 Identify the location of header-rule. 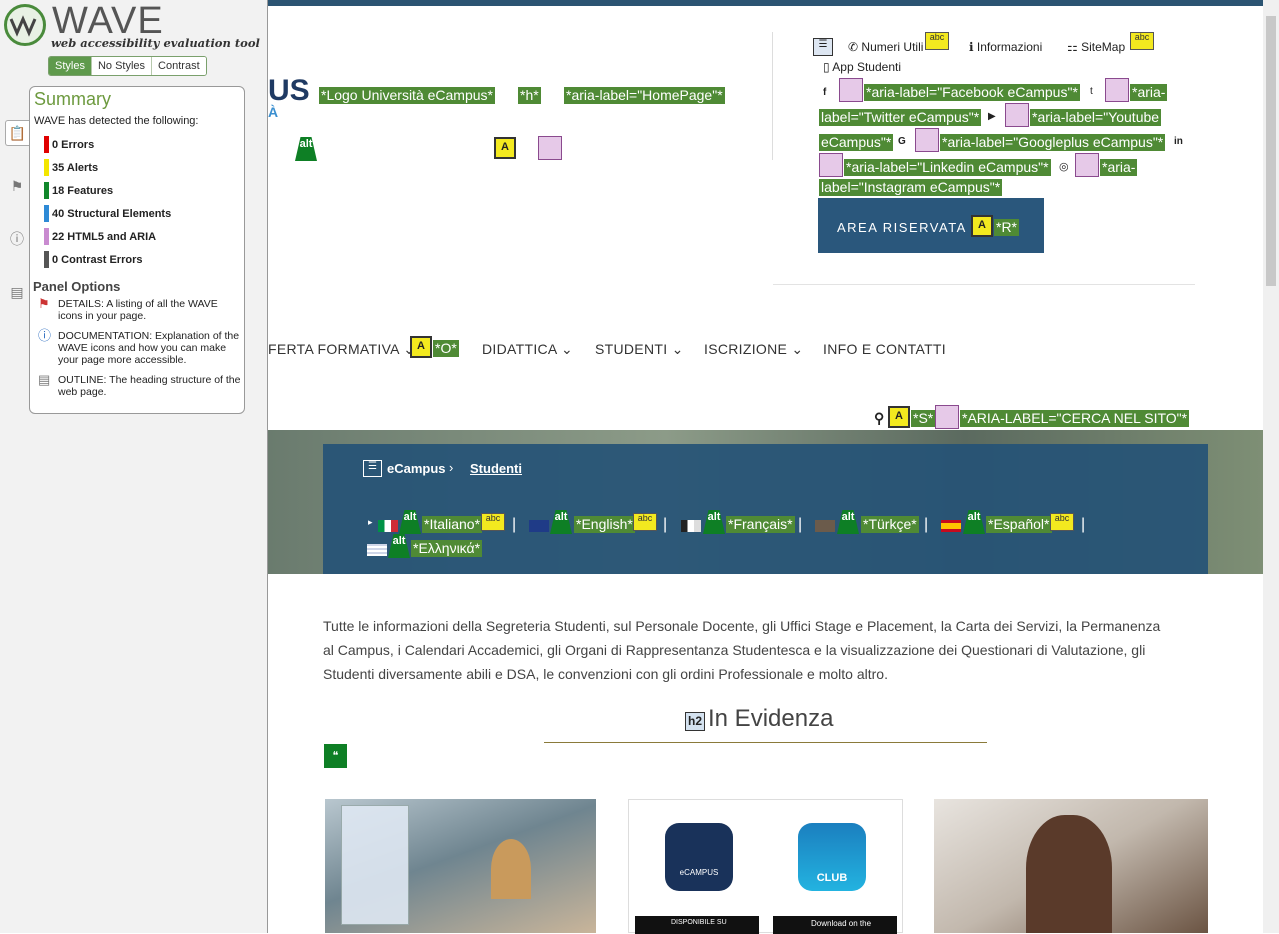
(984, 284).